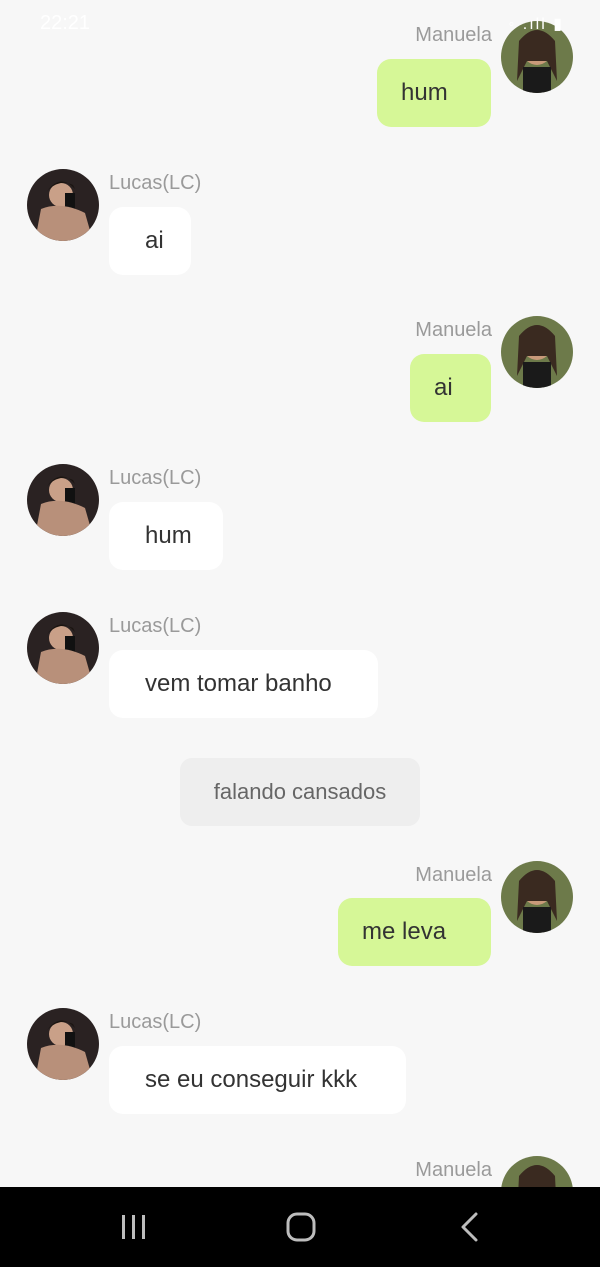 This screenshot has width=600, height=1267. I want to click on system-navigation-bar, so click(300, 1227).